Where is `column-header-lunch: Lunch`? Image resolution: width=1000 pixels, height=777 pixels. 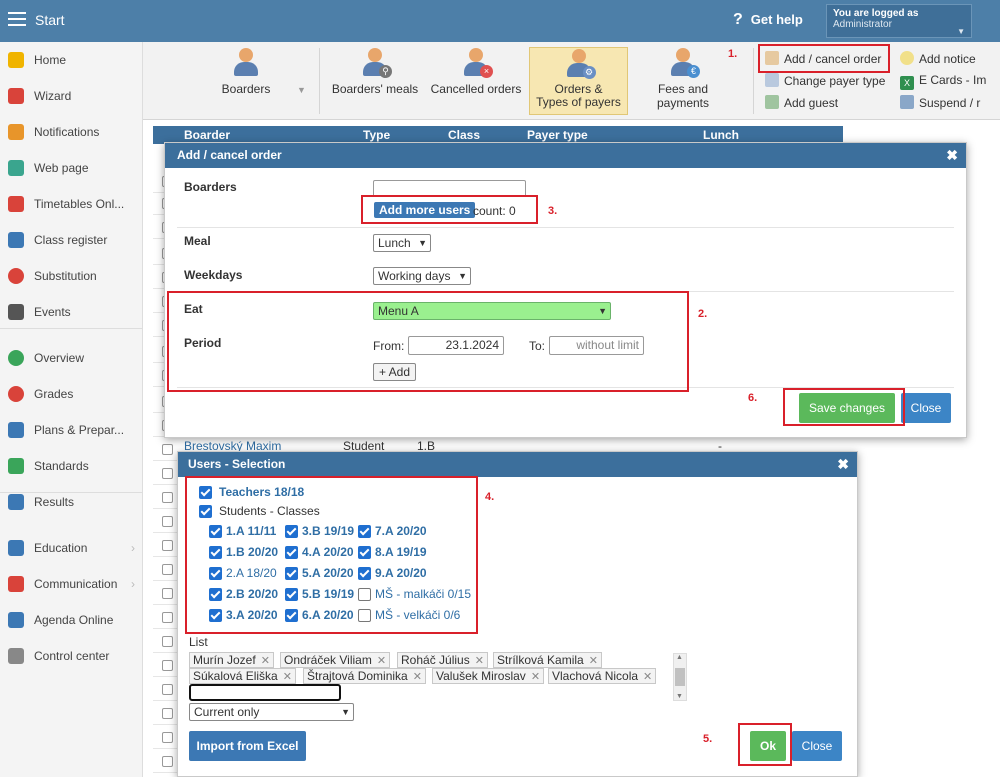 column-header-lunch: Lunch is located at coordinates (721, 135).